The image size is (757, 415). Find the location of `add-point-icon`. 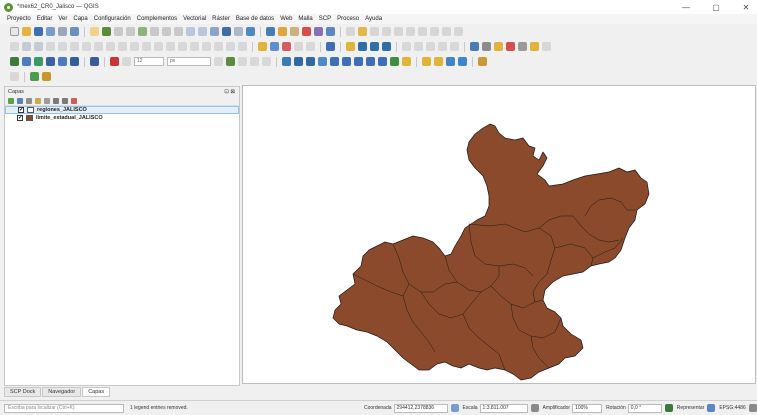

add-point-icon is located at coordinates (254, 61).